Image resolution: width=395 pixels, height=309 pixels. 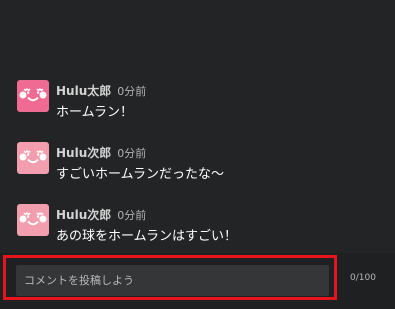 What do you see at coordinates (94, 112) in the screenshot?
I see `comment-text: ホームラン！` at bounding box center [94, 112].